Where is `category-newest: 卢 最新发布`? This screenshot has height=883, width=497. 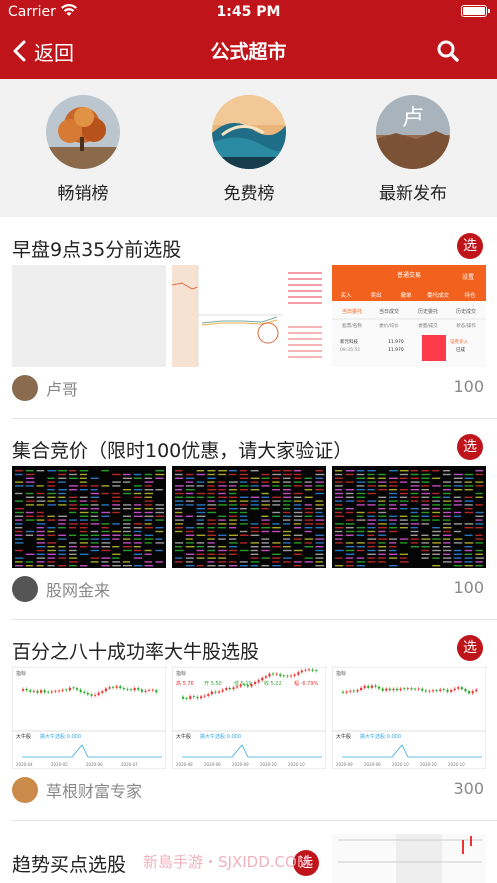
category-newest: 卢 最新发布 is located at coordinates (413, 149).